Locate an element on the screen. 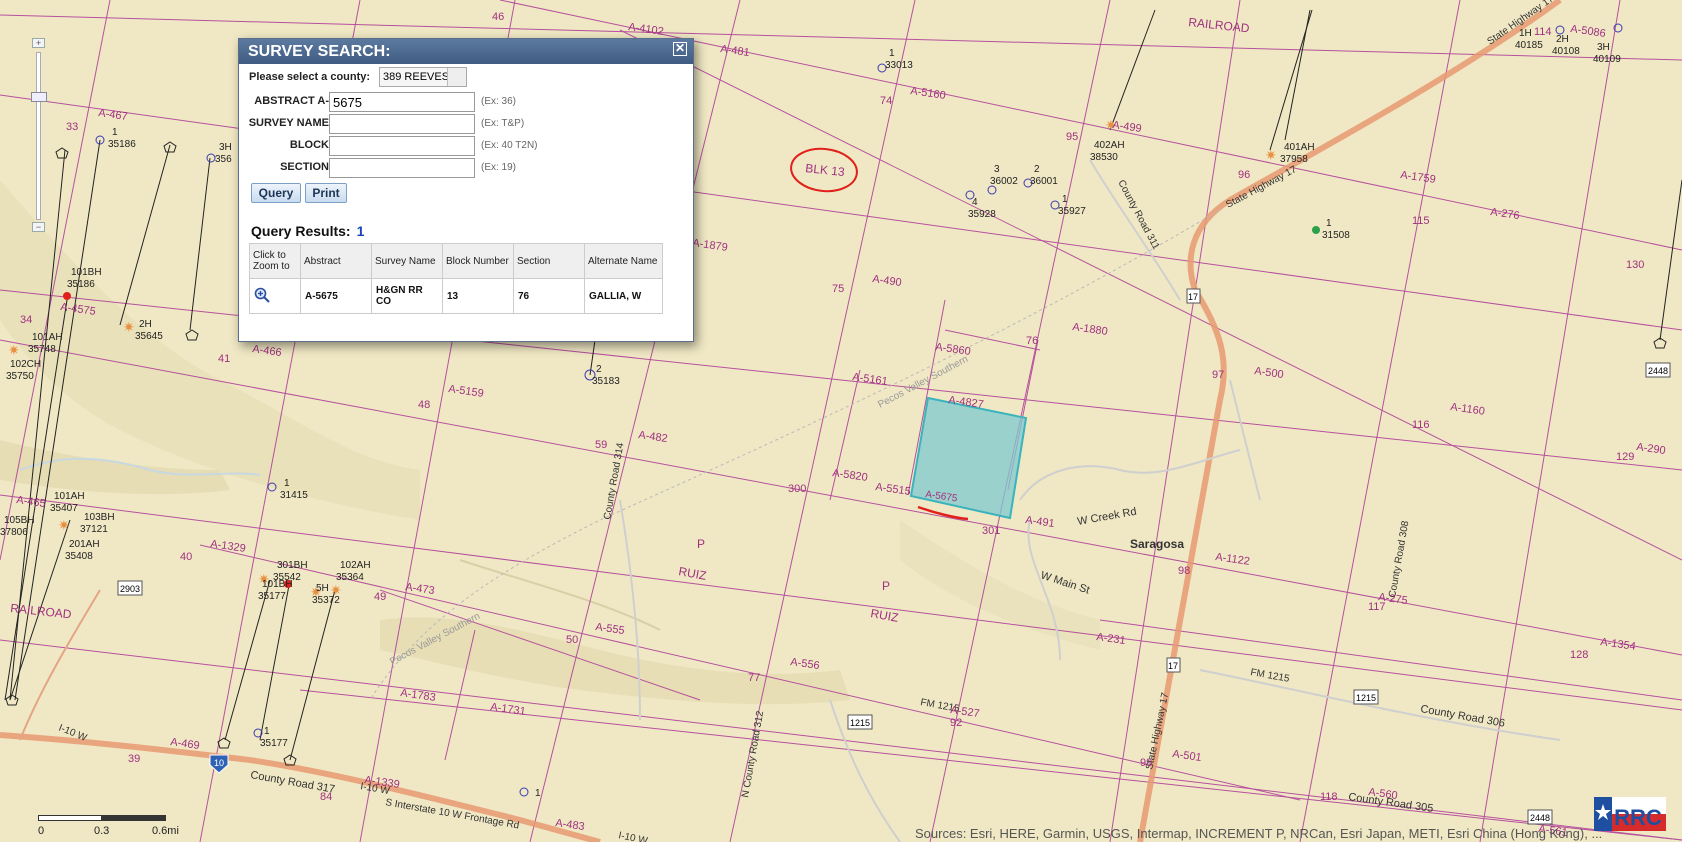  section-label: 39 is located at coordinates (134, 759).